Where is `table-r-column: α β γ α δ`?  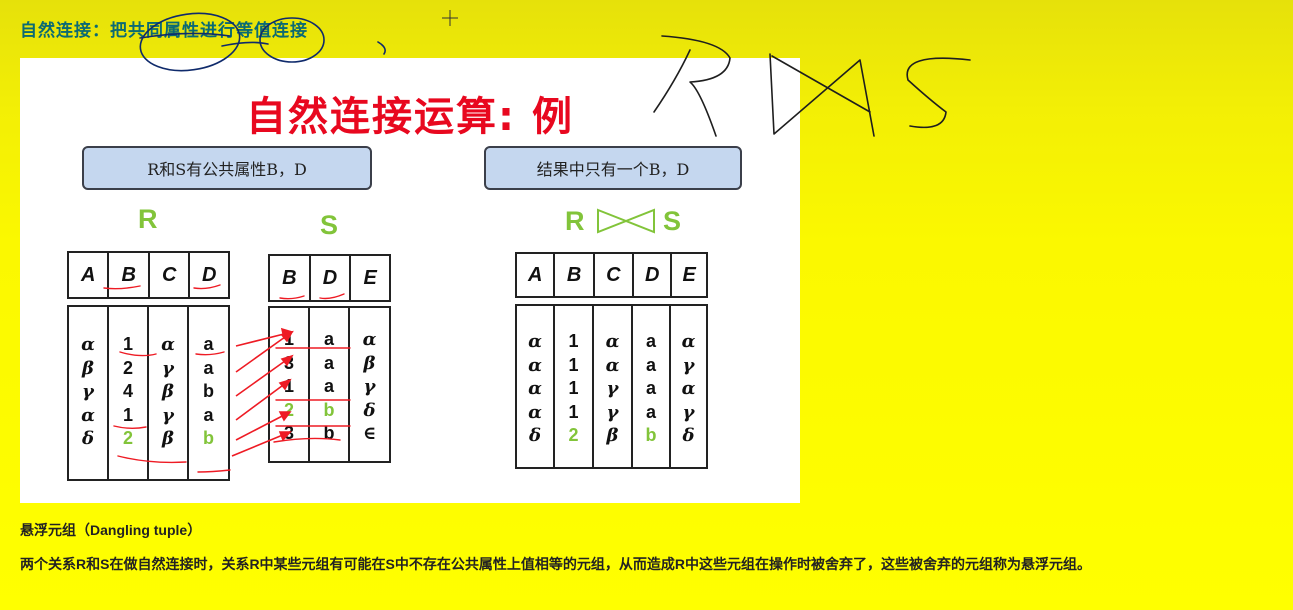 table-r-column: α β γ α δ is located at coordinates (89, 393).